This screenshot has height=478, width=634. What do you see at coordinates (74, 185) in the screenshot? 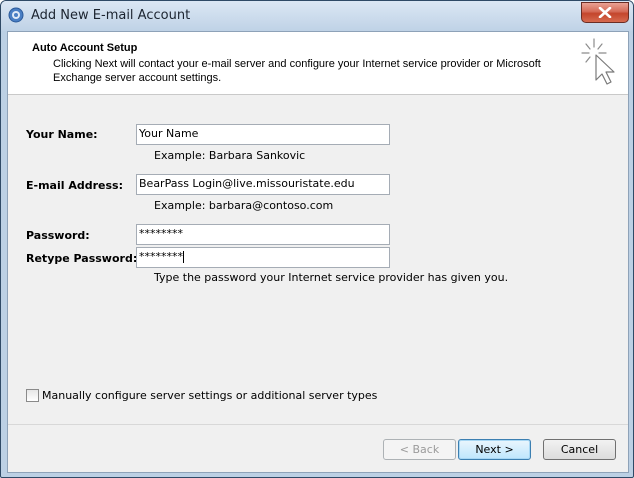
I see `email-address-label: E-mail Address:` at bounding box center [74, 185].